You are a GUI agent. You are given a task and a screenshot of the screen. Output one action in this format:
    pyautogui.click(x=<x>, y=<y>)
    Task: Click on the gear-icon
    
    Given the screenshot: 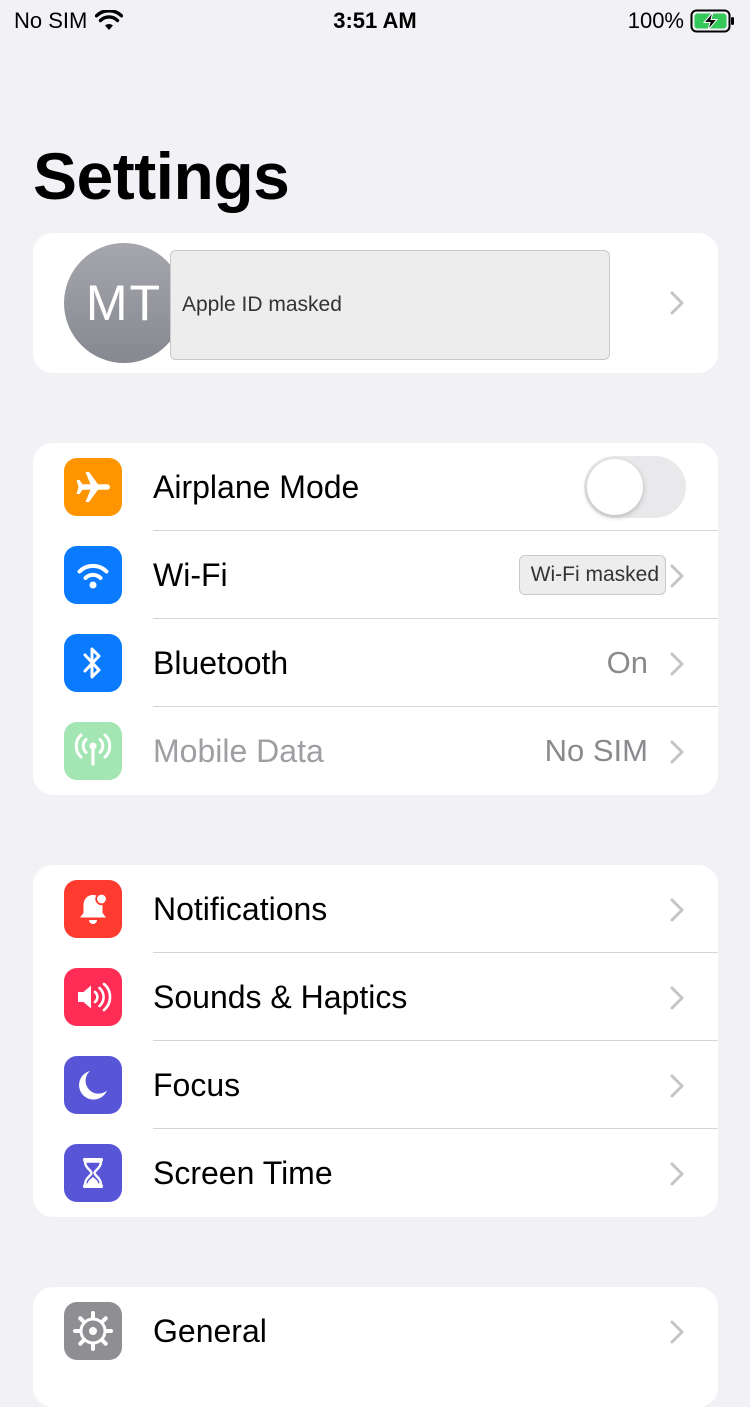 What is the action you would take?
    pyautogui.click(x=93, y=1331)
    